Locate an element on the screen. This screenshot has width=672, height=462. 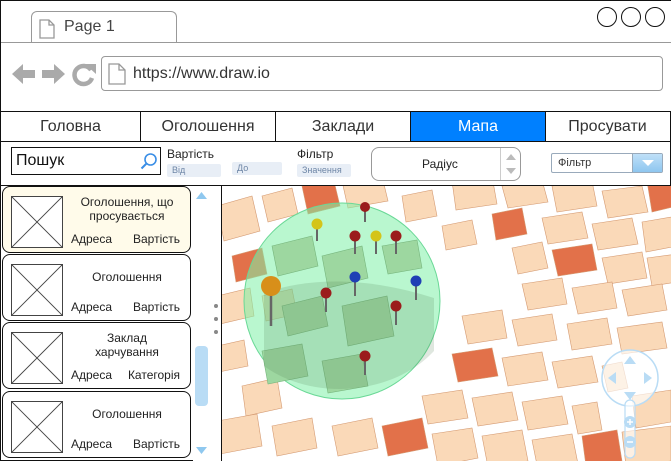
filter-dropdown: Фільтр is located at coordinates (607, 163).